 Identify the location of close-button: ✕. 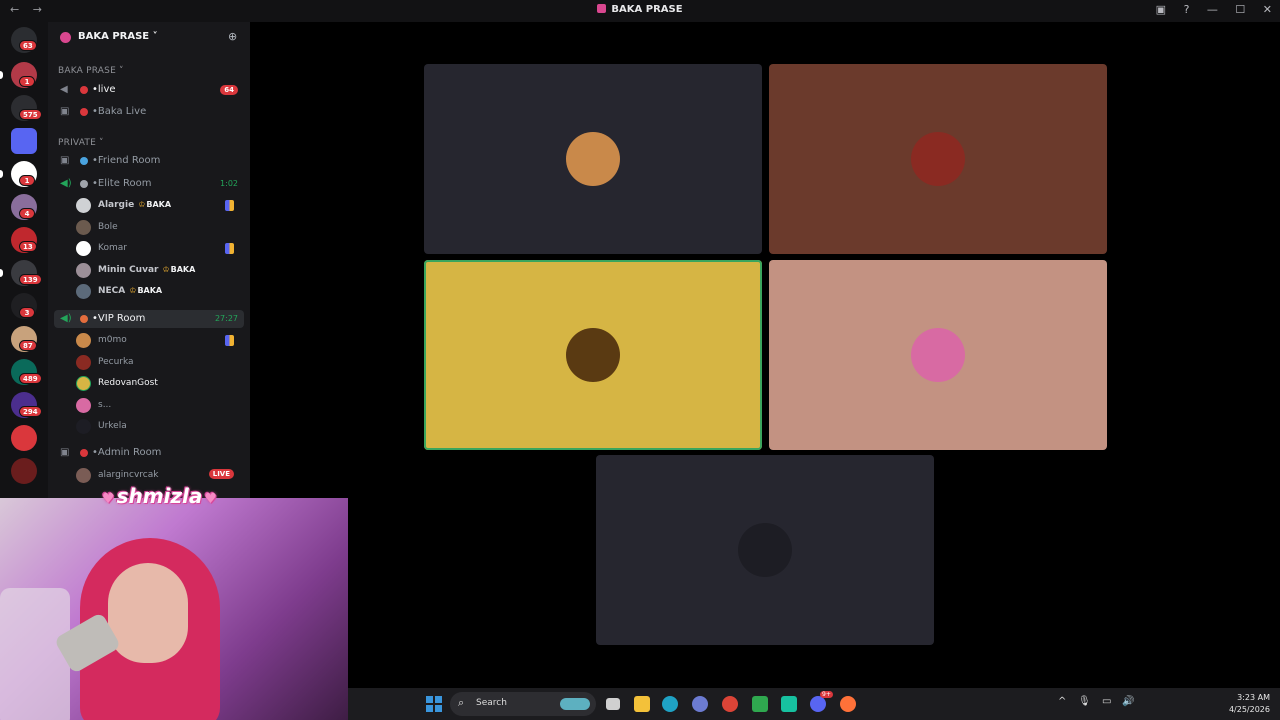
(1267, 9).